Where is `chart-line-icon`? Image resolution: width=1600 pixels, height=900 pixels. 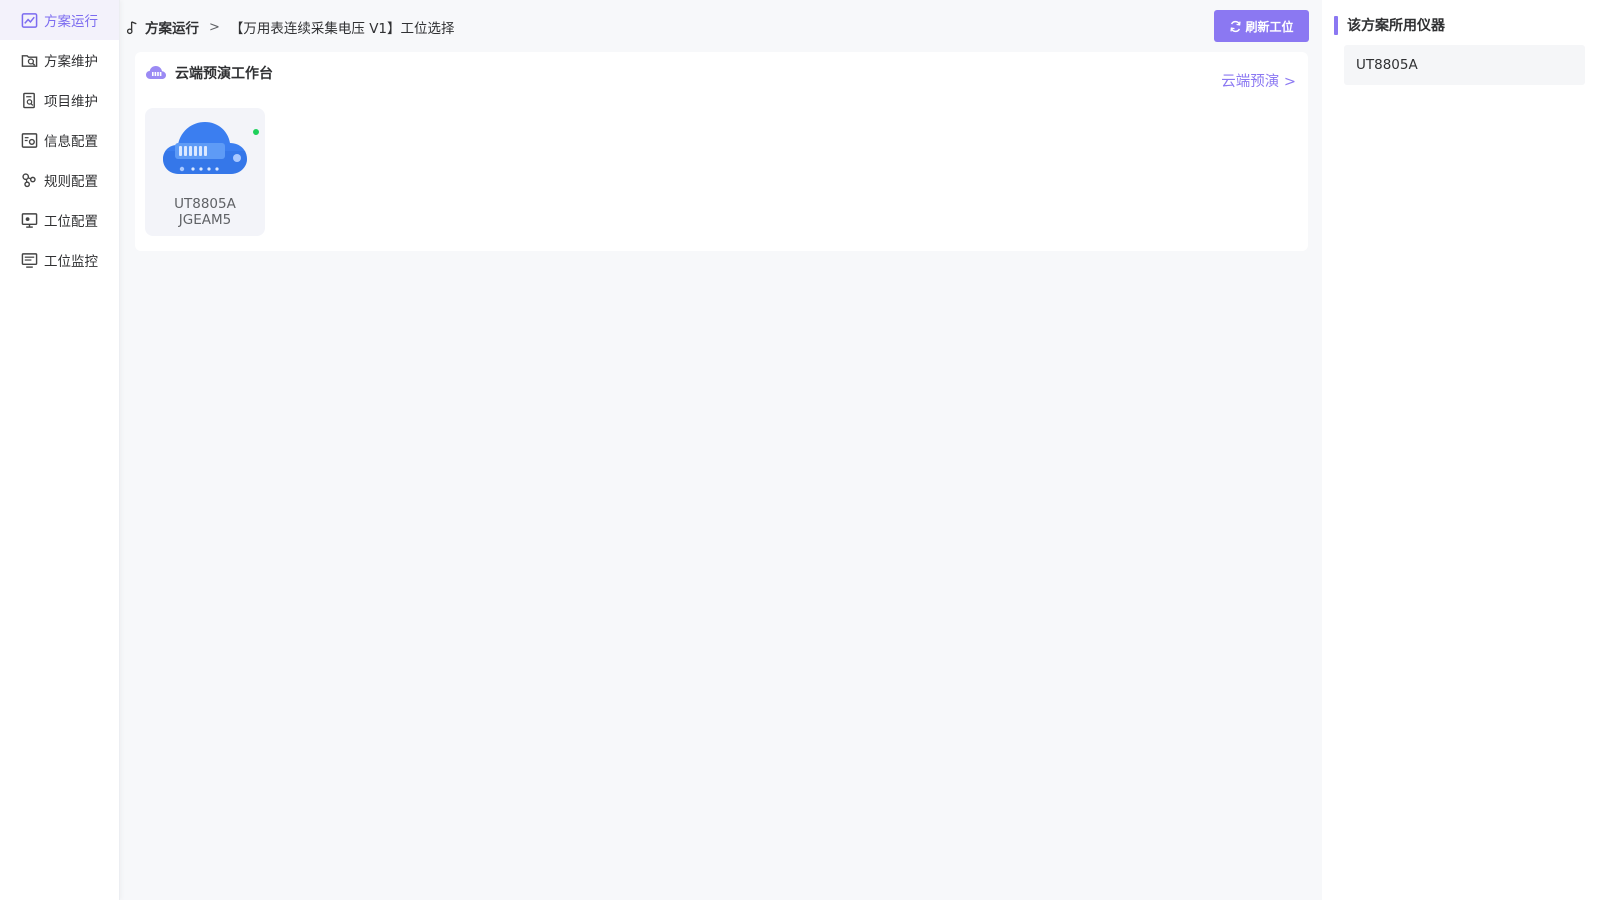
chart-line-icon is located at coordinates (29, 20).